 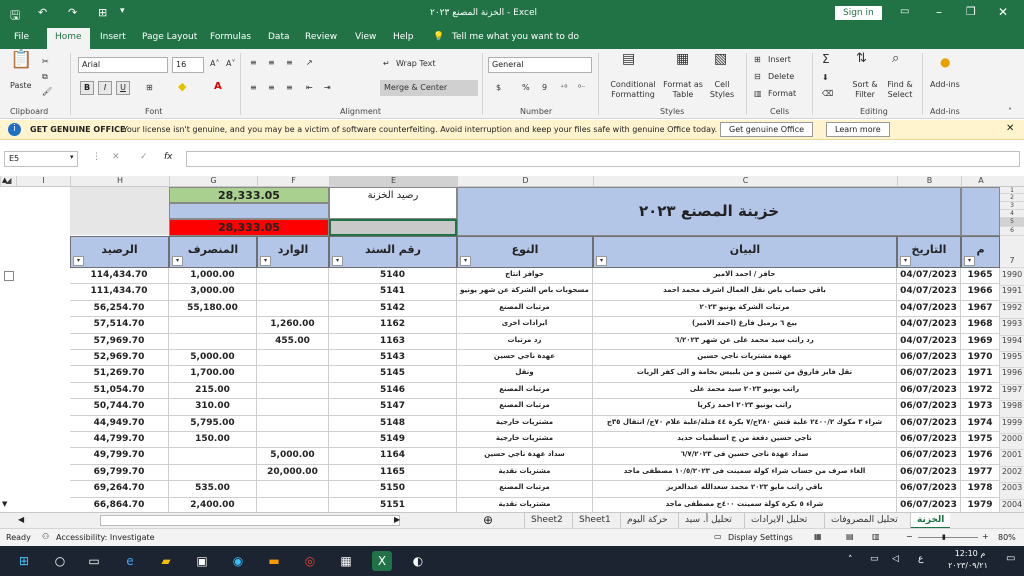 What do you see at coordinates (309, 88) in the screenshot?
I see `decrease-indent-icon: ⇤` at bounding box center [309, 88].